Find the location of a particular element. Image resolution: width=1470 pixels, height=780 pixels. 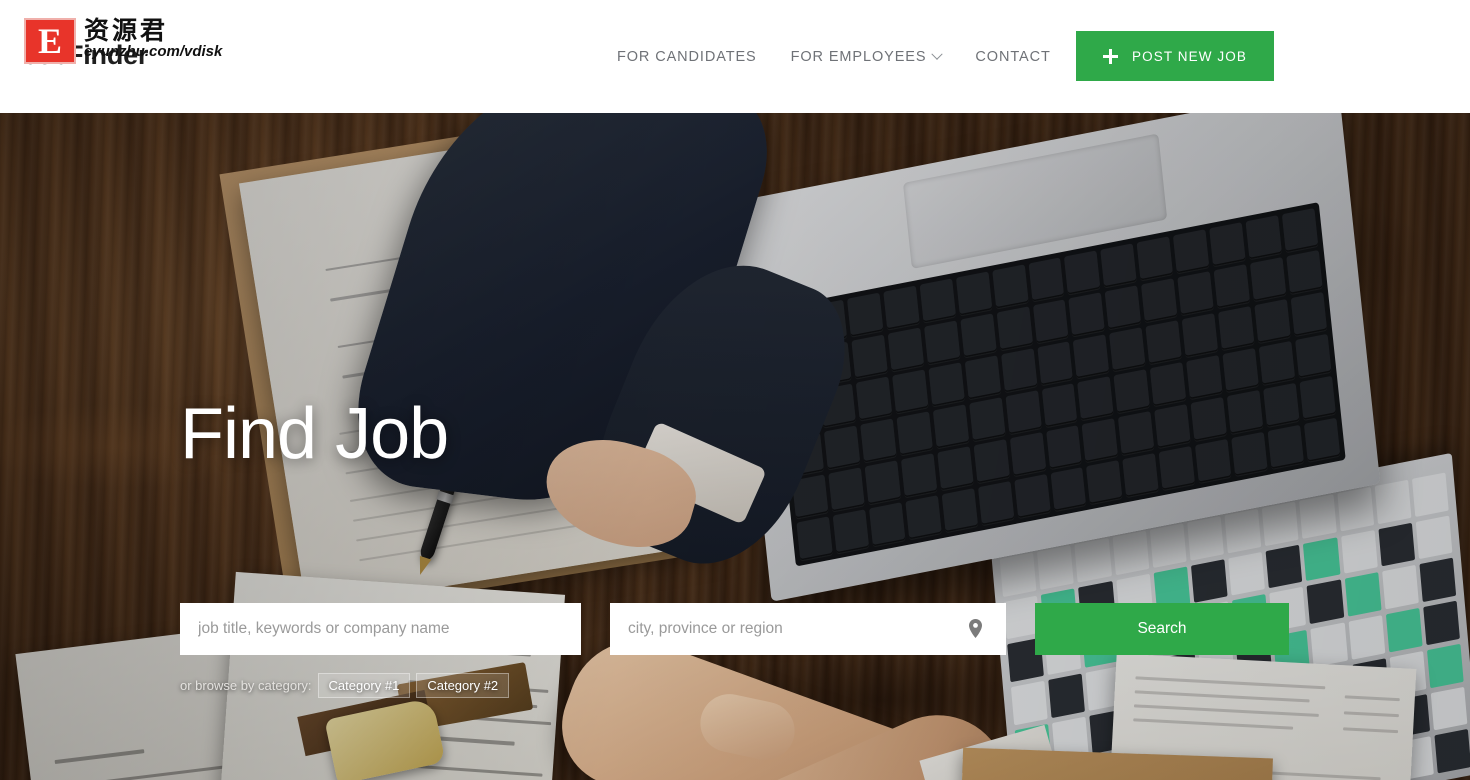

nav-item-contact: CONTACT is located at coordinates (1012, 57).